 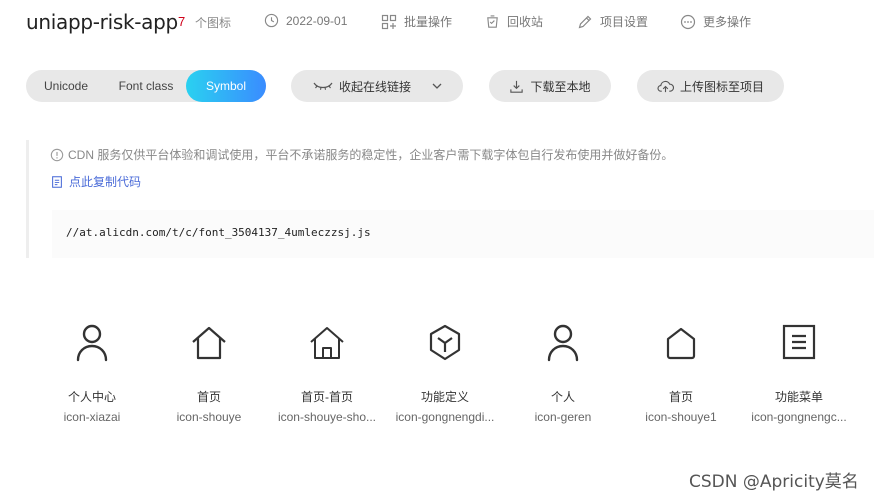 What do you see at coordinates (727, 22) in the screenshot?
I see `more-operations-label: 更多操作` at bounding box center [727, 22].